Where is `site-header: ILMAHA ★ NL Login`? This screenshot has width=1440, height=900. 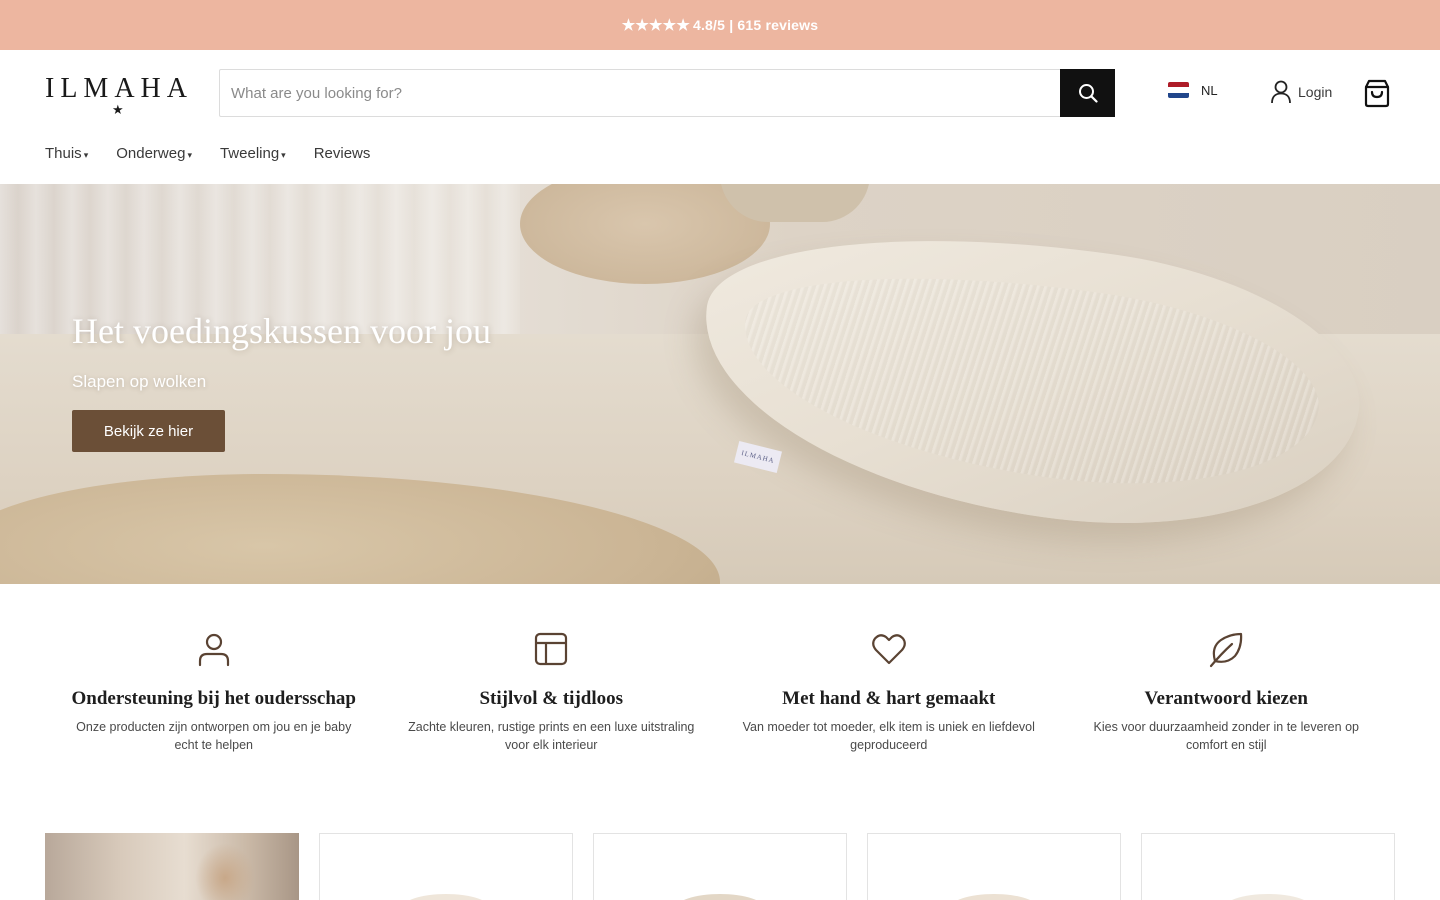
site-header: ILMAHA ★ NL Login is located at coordinates (720, 117).